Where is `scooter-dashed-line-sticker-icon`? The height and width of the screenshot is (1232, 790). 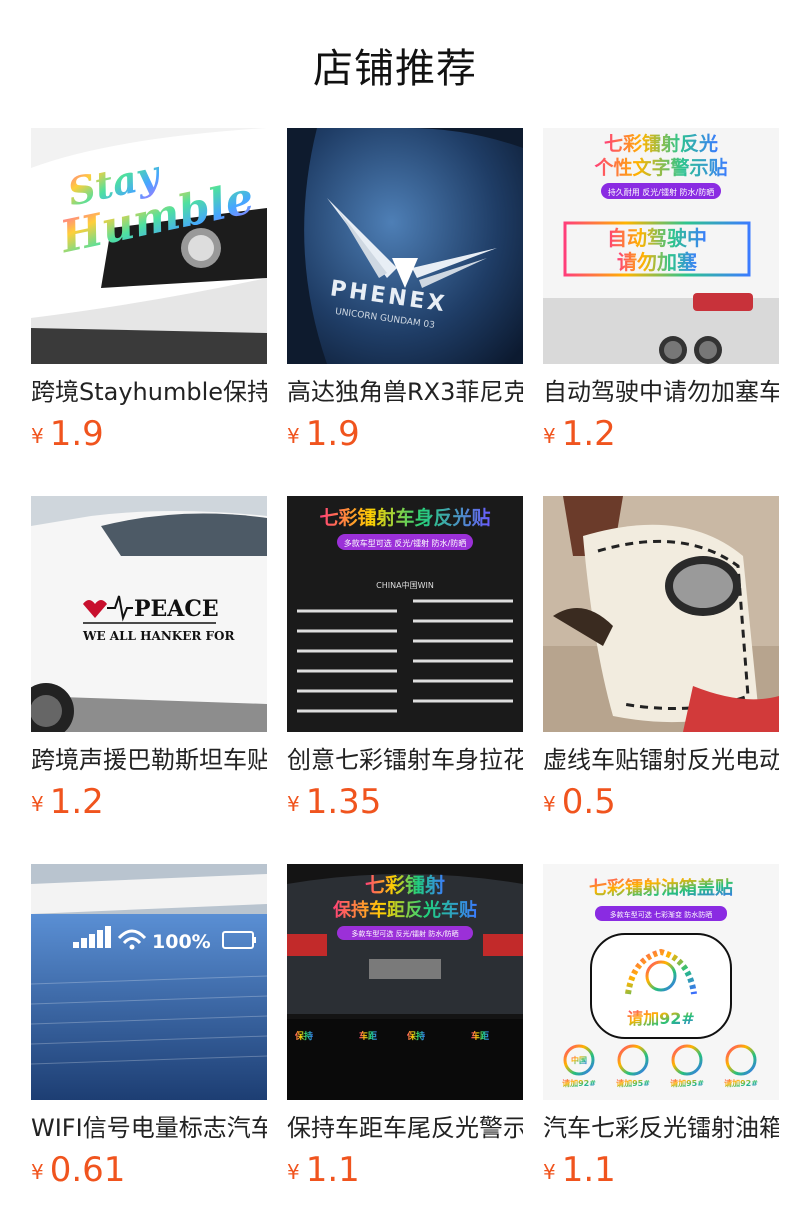
scooter-dashed-line-sticker-icon is located at coordinates (661, 614).